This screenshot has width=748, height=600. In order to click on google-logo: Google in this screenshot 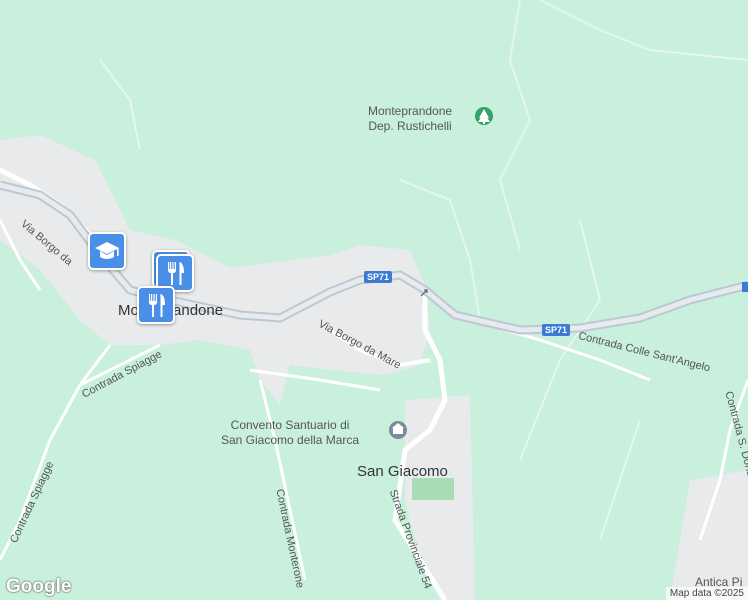, I will do `click(39, 586)`.